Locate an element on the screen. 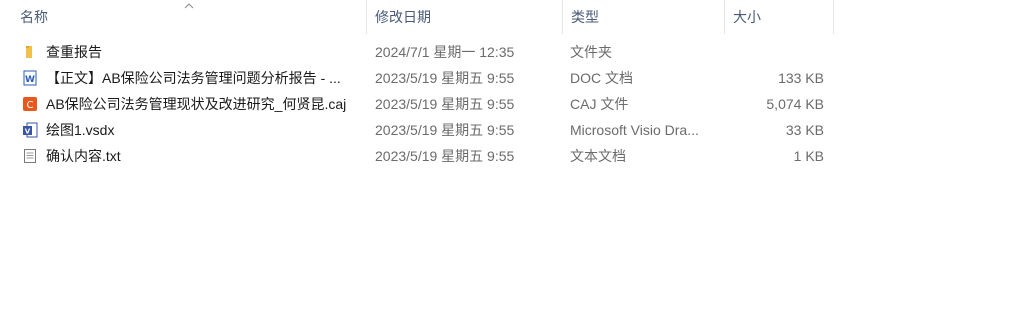 Image resolution: width=1024 pixels, height=311 pixels. file-row: 查重报告 2024/7/1 星期一 12:35 文件夹 is located at coordinates (512, 52).